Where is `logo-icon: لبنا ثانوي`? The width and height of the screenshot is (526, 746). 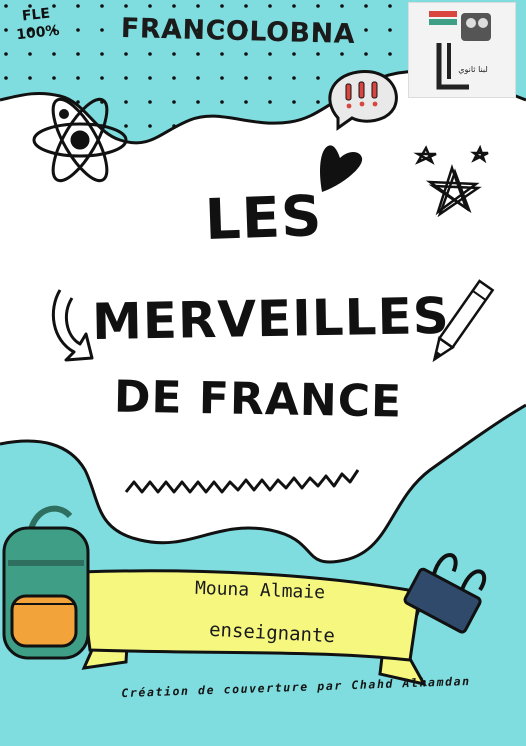 logo-icon: لبنا ثانوي is located at coordinates (462, 50).